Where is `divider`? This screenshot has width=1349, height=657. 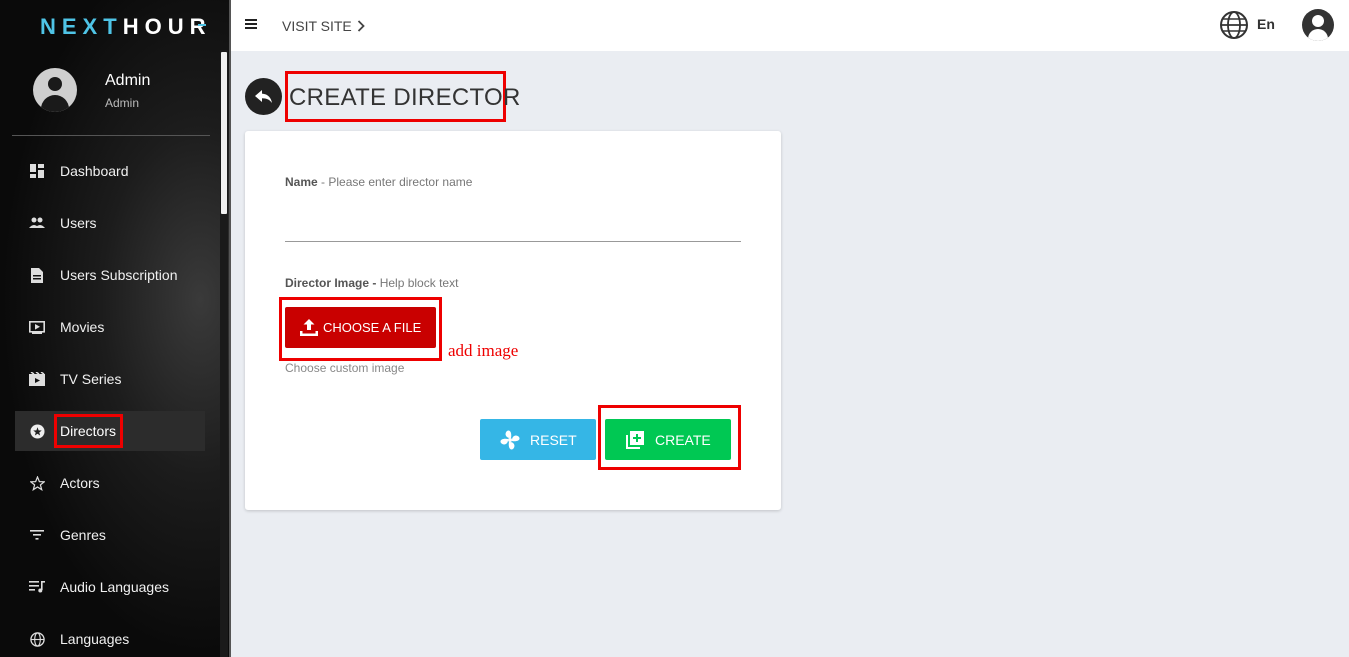
divider is located at coordinates (111, 135).